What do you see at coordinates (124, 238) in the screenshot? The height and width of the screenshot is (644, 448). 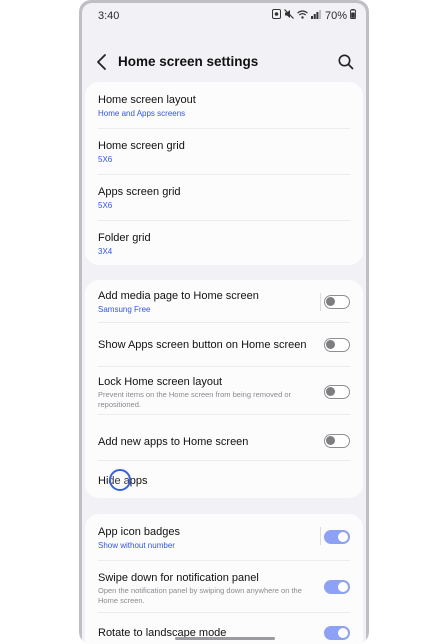 I see `row-title: Folder grid` at bounding box center [124, 238].